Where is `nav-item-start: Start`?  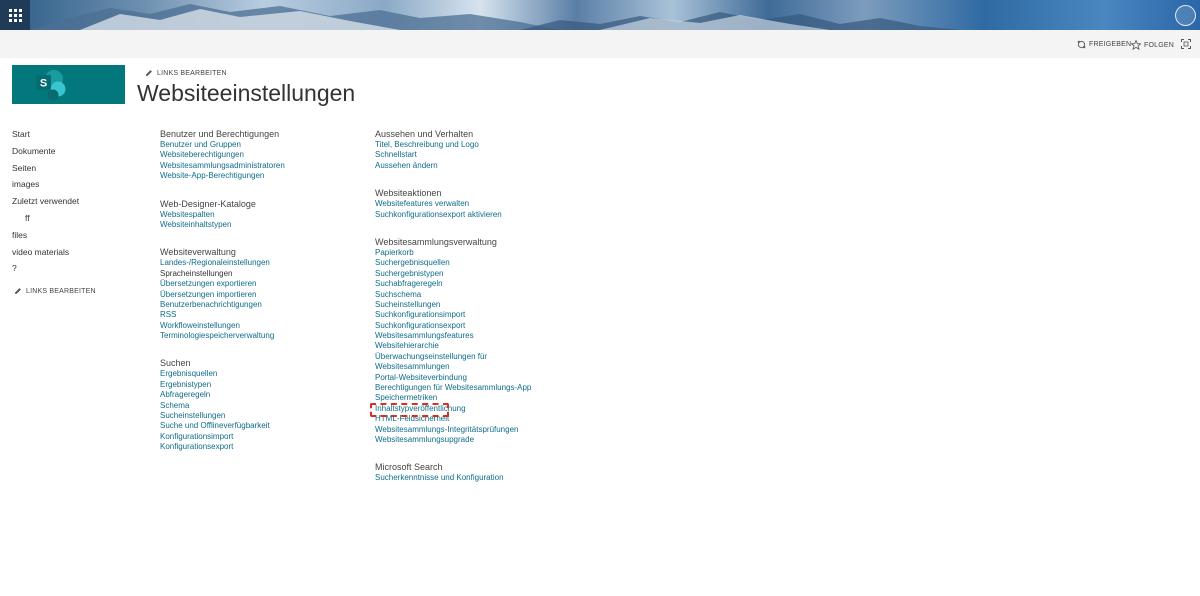
nav-item-start: Start is located at coordinates (45, 134).